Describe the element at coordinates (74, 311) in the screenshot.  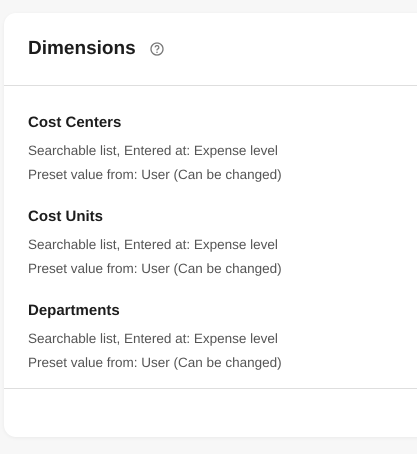
I see `dimension-name: Departments` at that location.